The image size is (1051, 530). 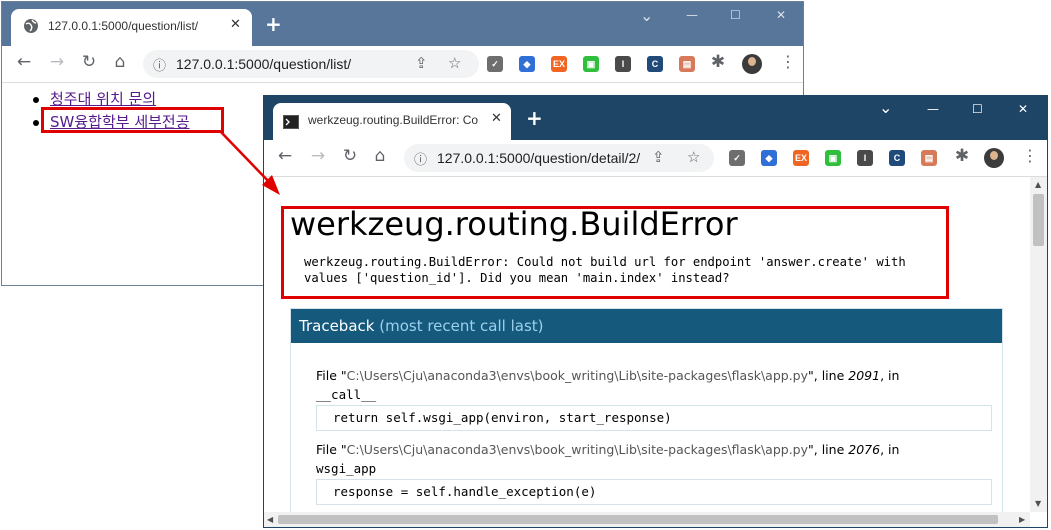 I want to click on horizontal-scrollbar: ◀ ▶, so click(x=647, y=519).